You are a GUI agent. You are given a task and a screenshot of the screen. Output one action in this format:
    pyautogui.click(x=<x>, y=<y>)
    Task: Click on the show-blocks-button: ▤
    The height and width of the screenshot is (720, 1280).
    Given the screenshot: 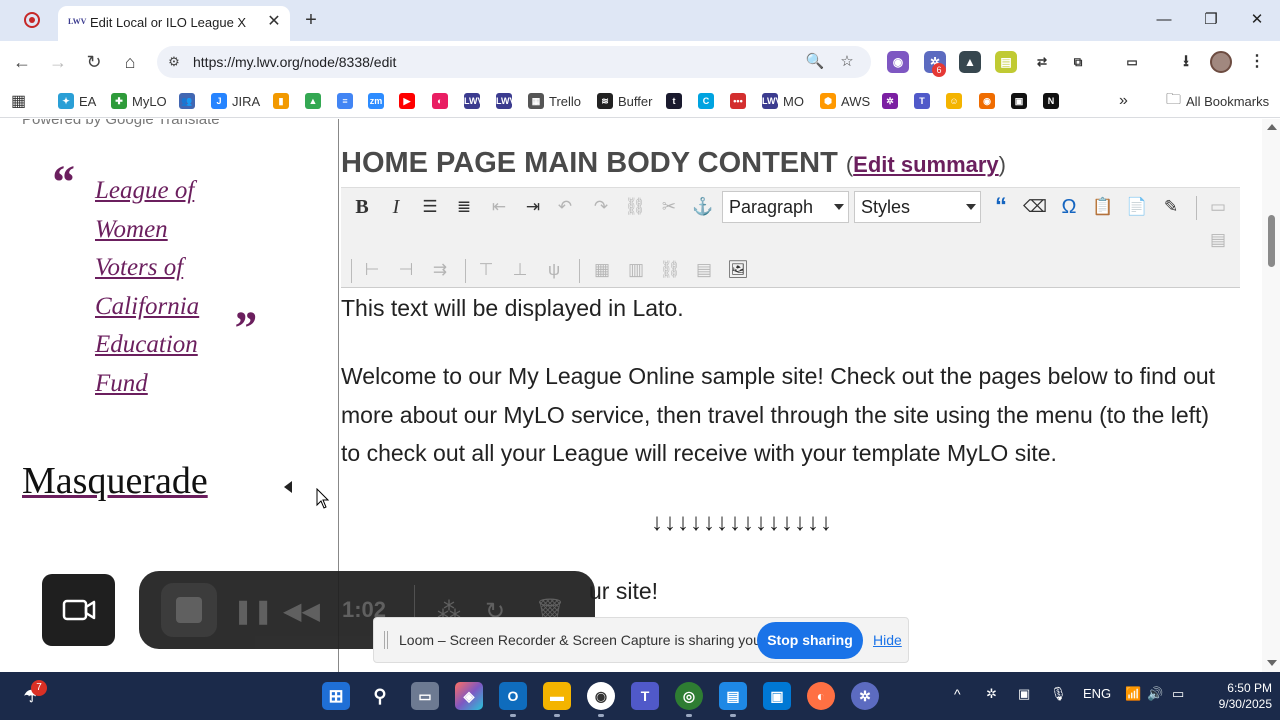 What is the action you would take?
    pyautogui.click(x=1218, y=240)
    